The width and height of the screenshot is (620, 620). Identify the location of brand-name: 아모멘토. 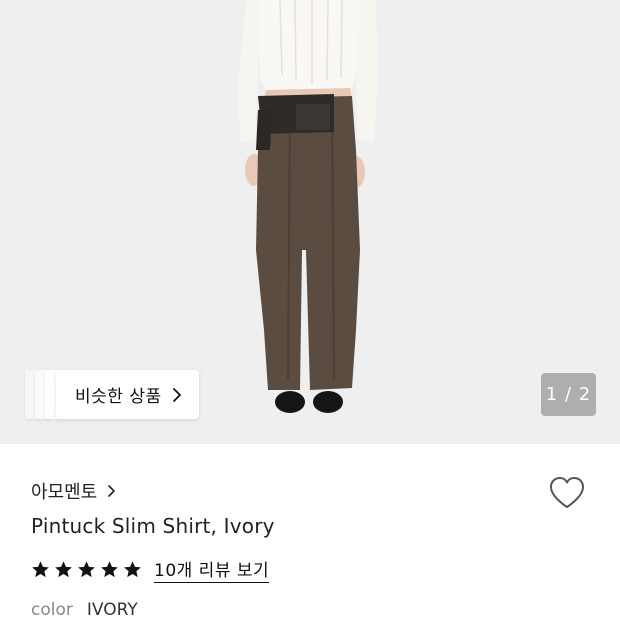
(64, 492).